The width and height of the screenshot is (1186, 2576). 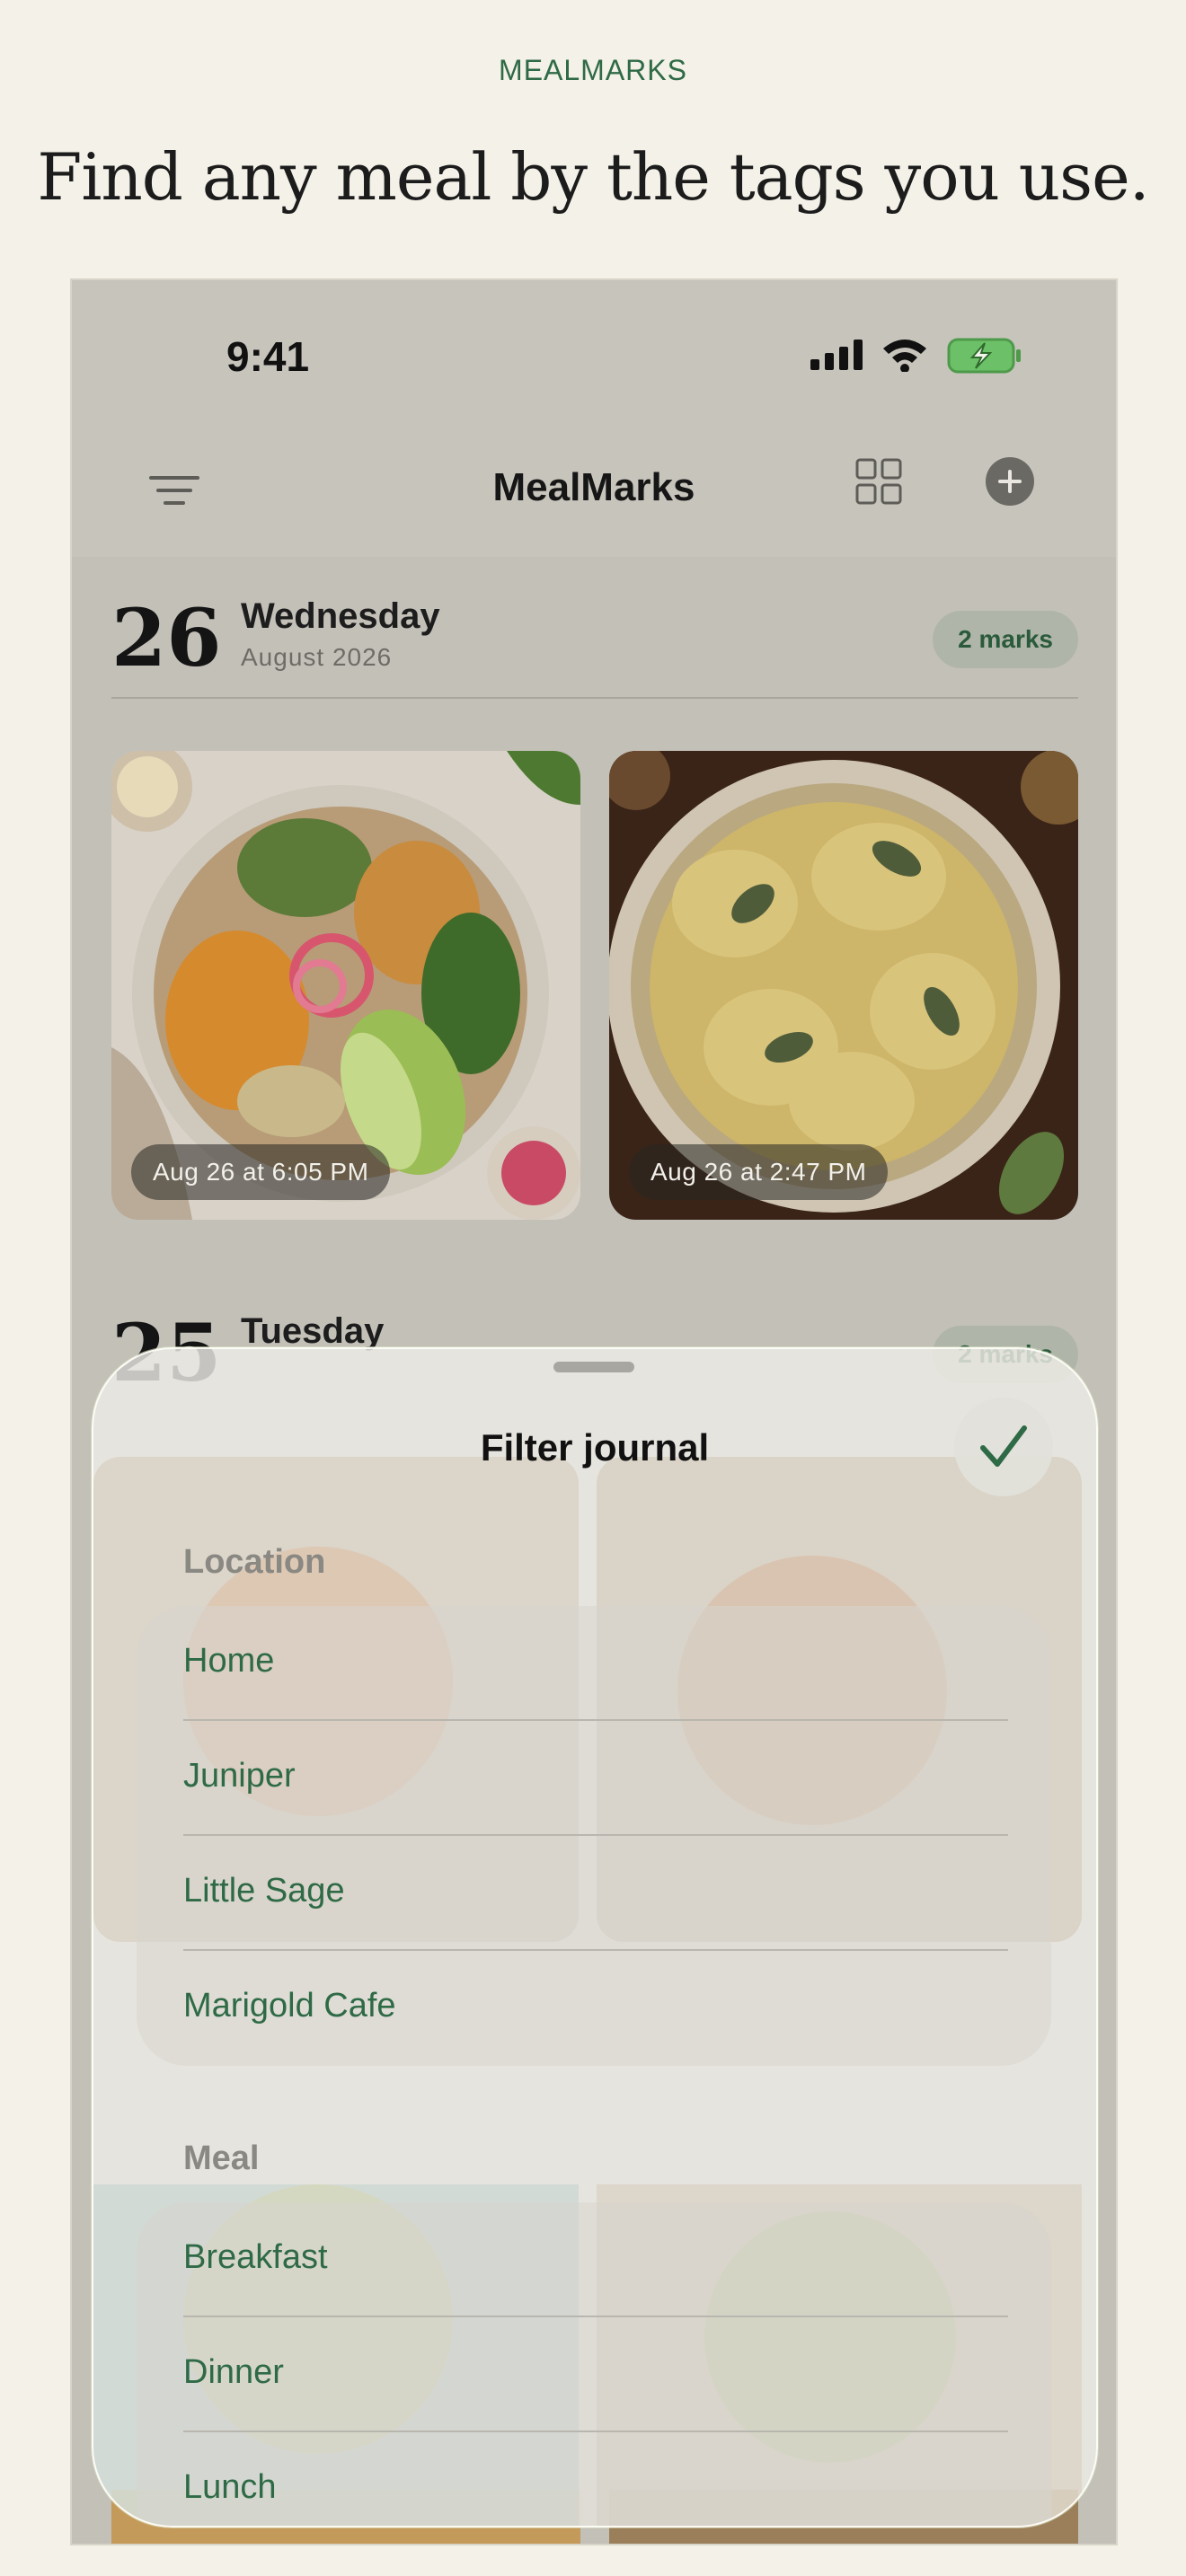 I want to click on day-month: August 2026, so click(x=317, y=657).